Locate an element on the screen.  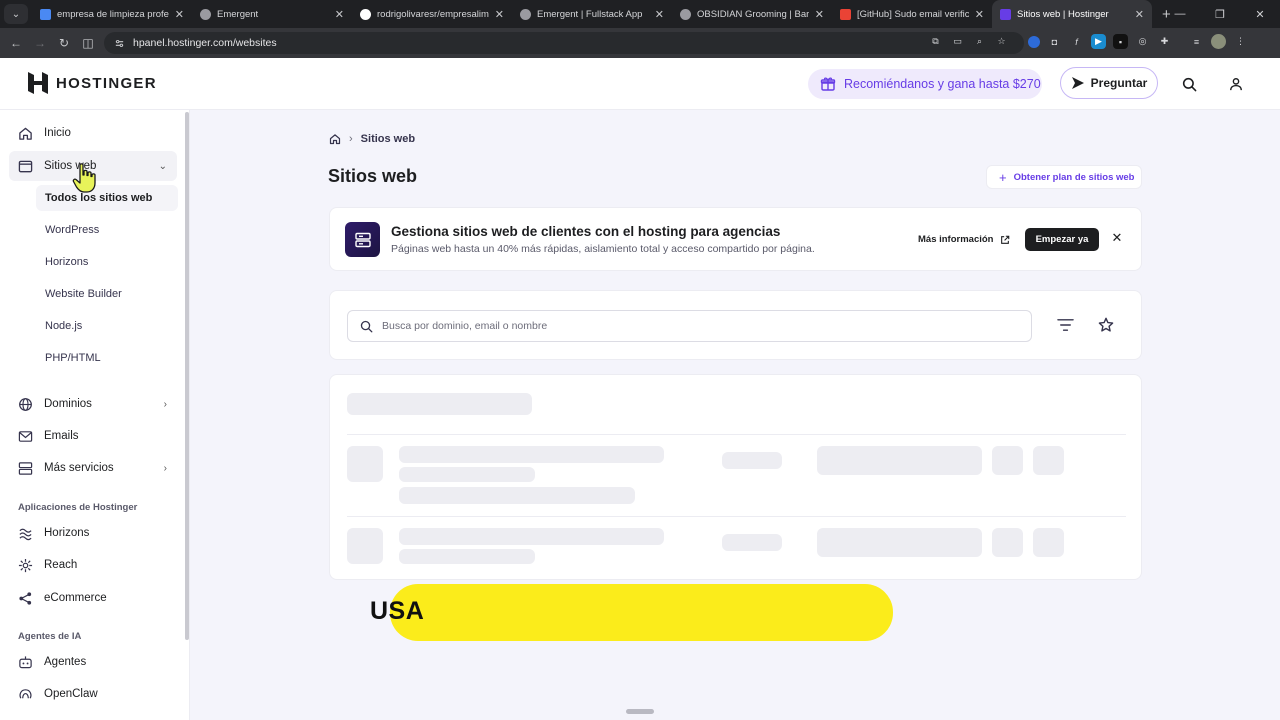
sidebar-subitem-wordpress: WordPress is located at coordinates (107, 230).